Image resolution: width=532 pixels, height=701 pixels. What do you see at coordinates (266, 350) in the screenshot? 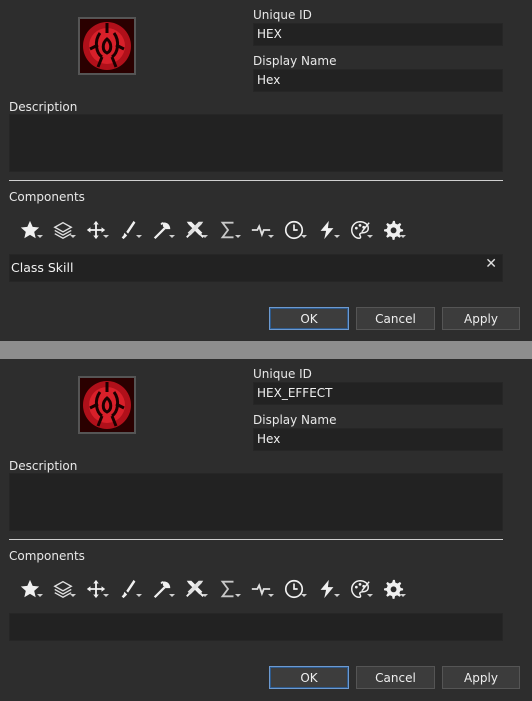
I see `panel-separator` at bounding box center [266, 350].